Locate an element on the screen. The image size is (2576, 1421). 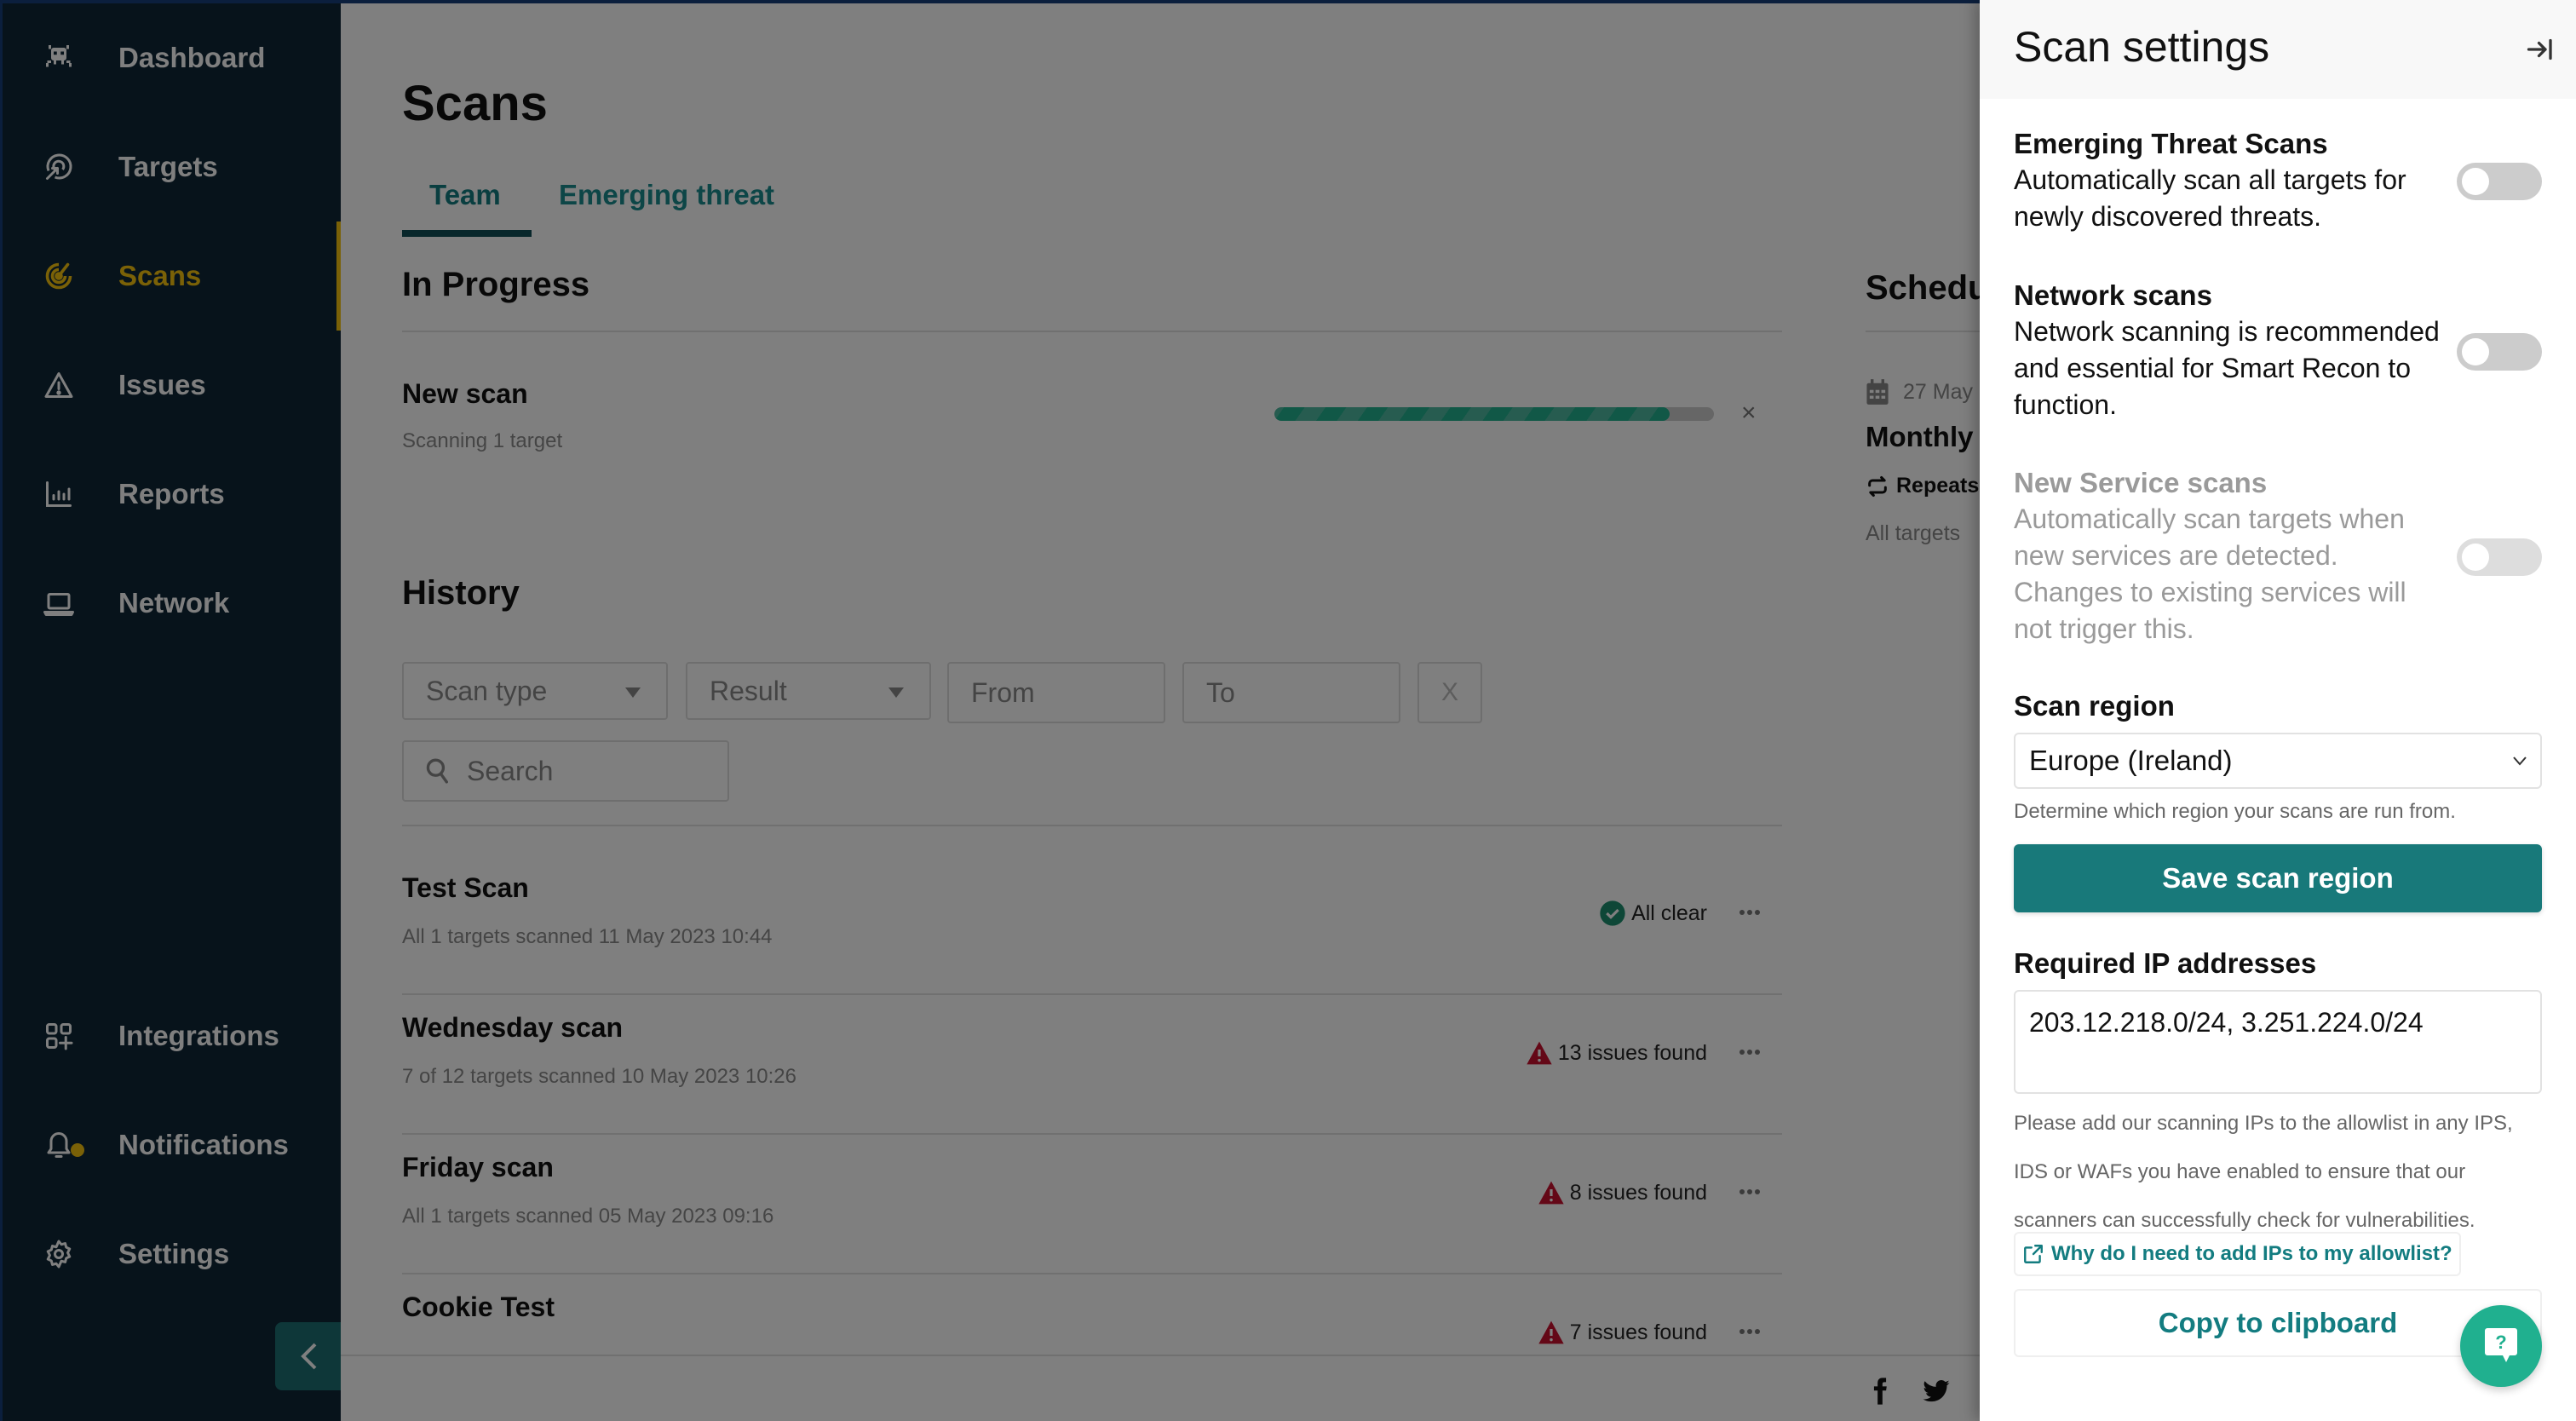
scan-region-select: Europe (Ireland) is located at coordinates (2278, 761).